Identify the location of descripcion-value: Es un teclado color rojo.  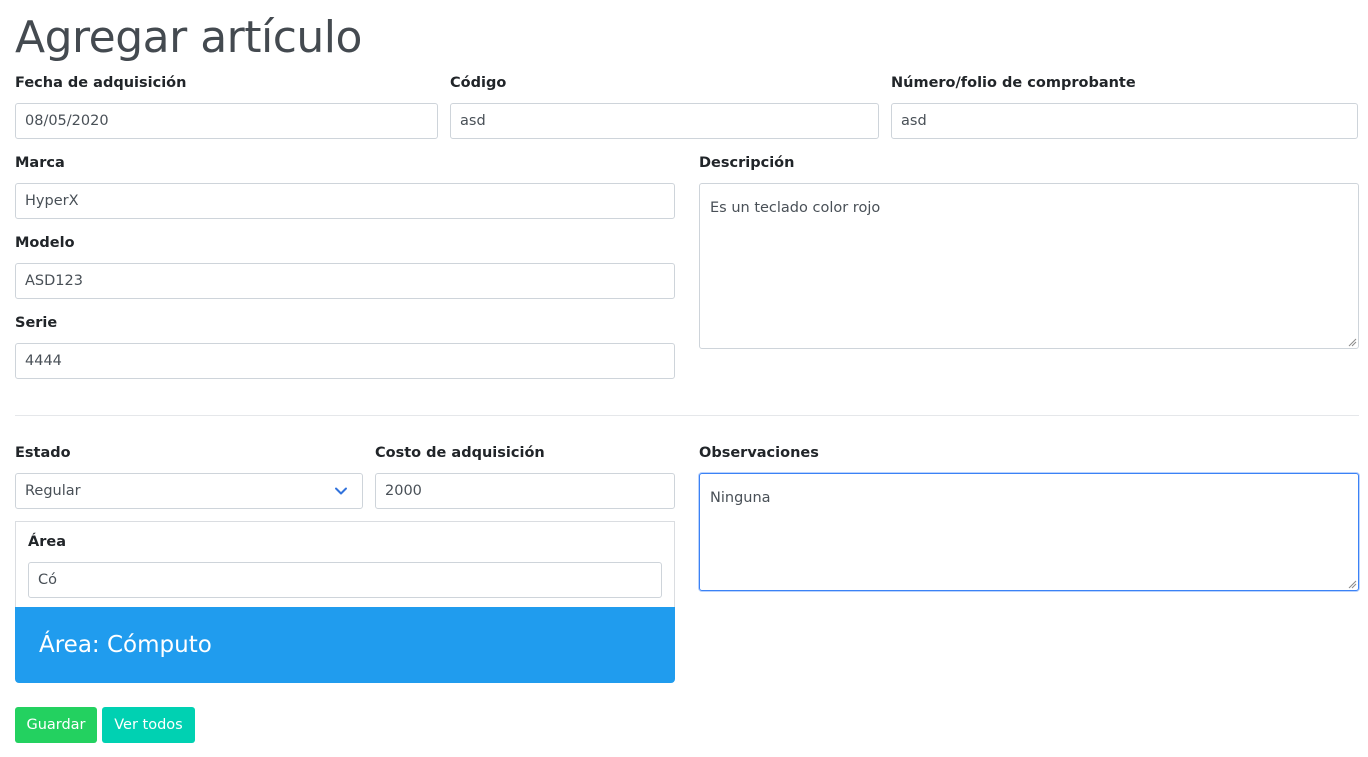
(795, 208).